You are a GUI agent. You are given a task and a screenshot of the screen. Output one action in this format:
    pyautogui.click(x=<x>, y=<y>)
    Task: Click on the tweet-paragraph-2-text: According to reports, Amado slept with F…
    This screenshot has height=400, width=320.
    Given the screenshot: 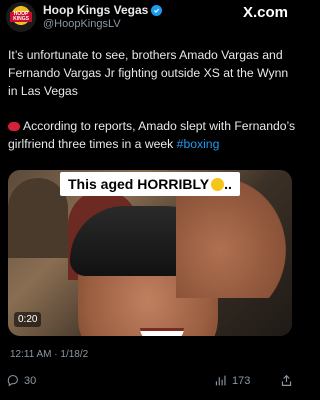 What is the action you would take?
    pyautogui.click(x=152, y=135)
    